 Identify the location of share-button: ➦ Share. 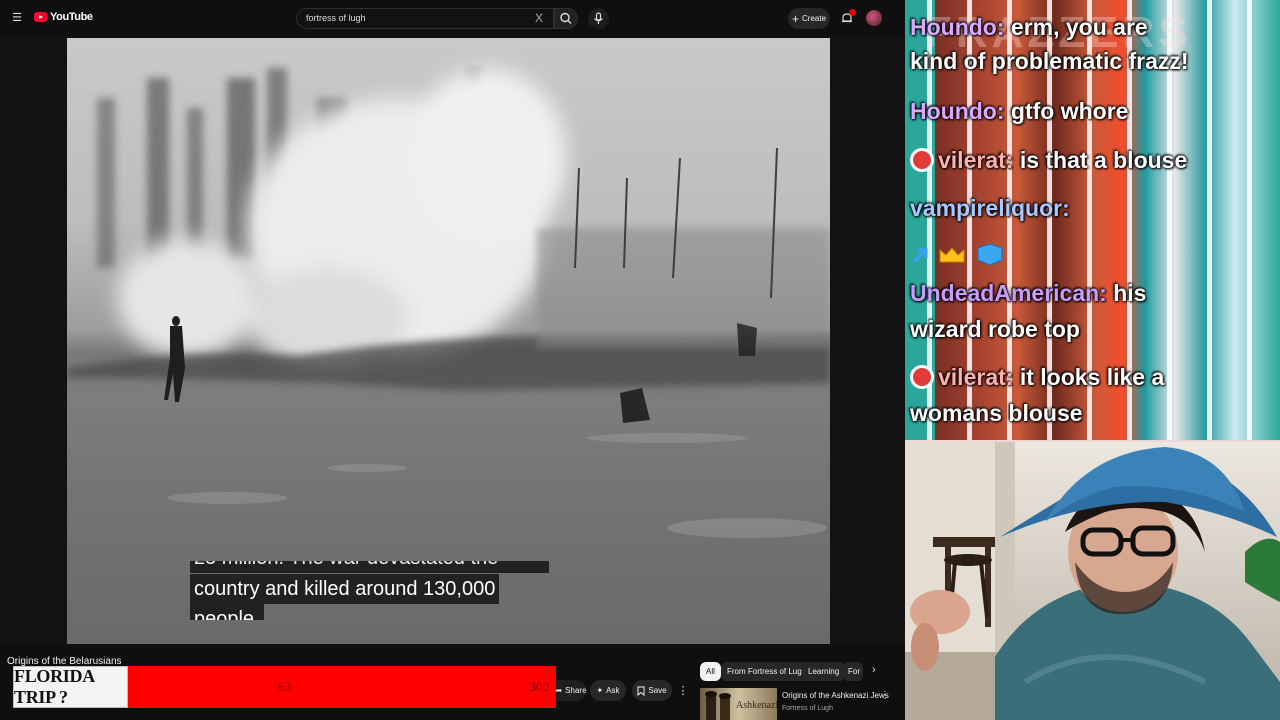
(571, 690).